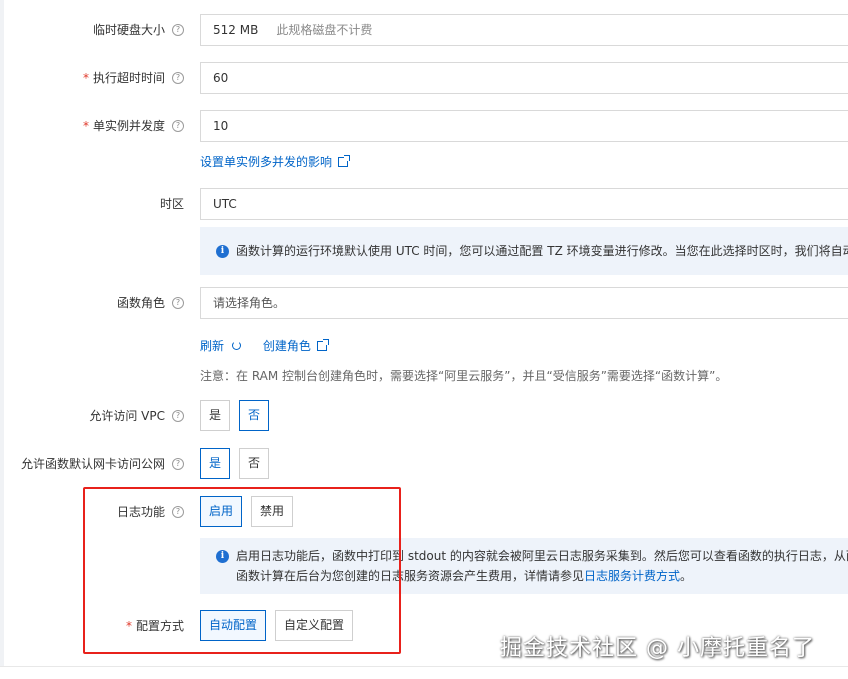  What do you see at coordinates (524, 126) in the screenshot?
I see `concurrency-input: 10` at bounding box center [524, 126].